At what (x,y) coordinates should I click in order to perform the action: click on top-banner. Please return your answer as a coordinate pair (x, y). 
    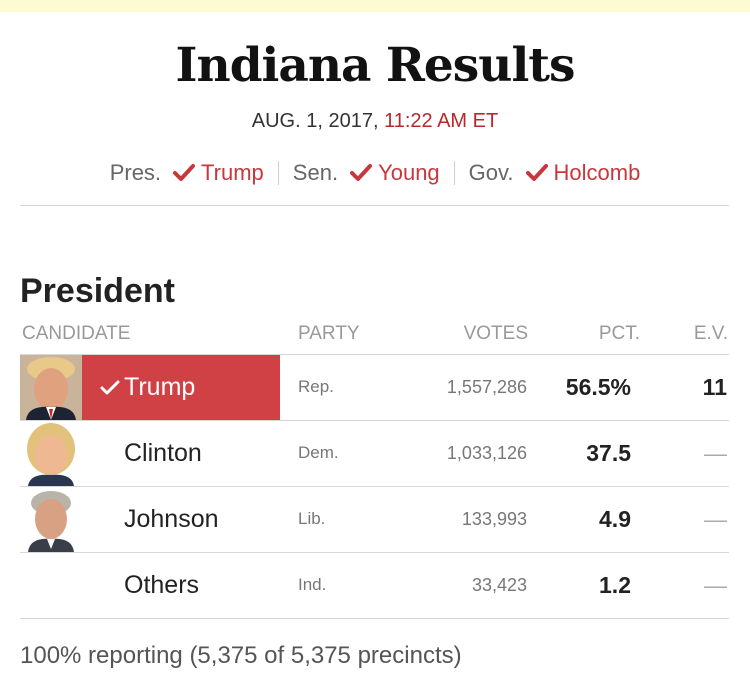
    Looking at the image, I should click on (375, 6).